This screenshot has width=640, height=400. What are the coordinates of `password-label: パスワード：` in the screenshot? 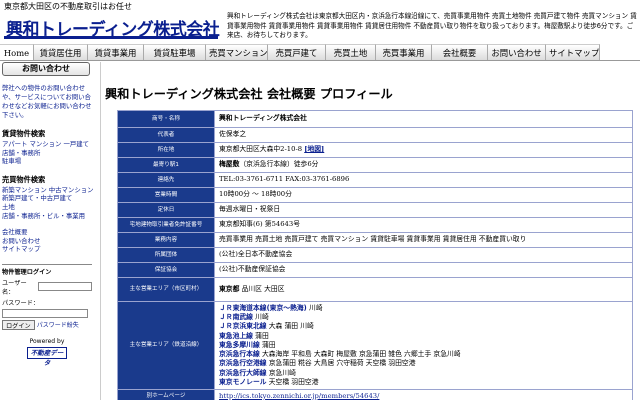 It's located at (21, 303).